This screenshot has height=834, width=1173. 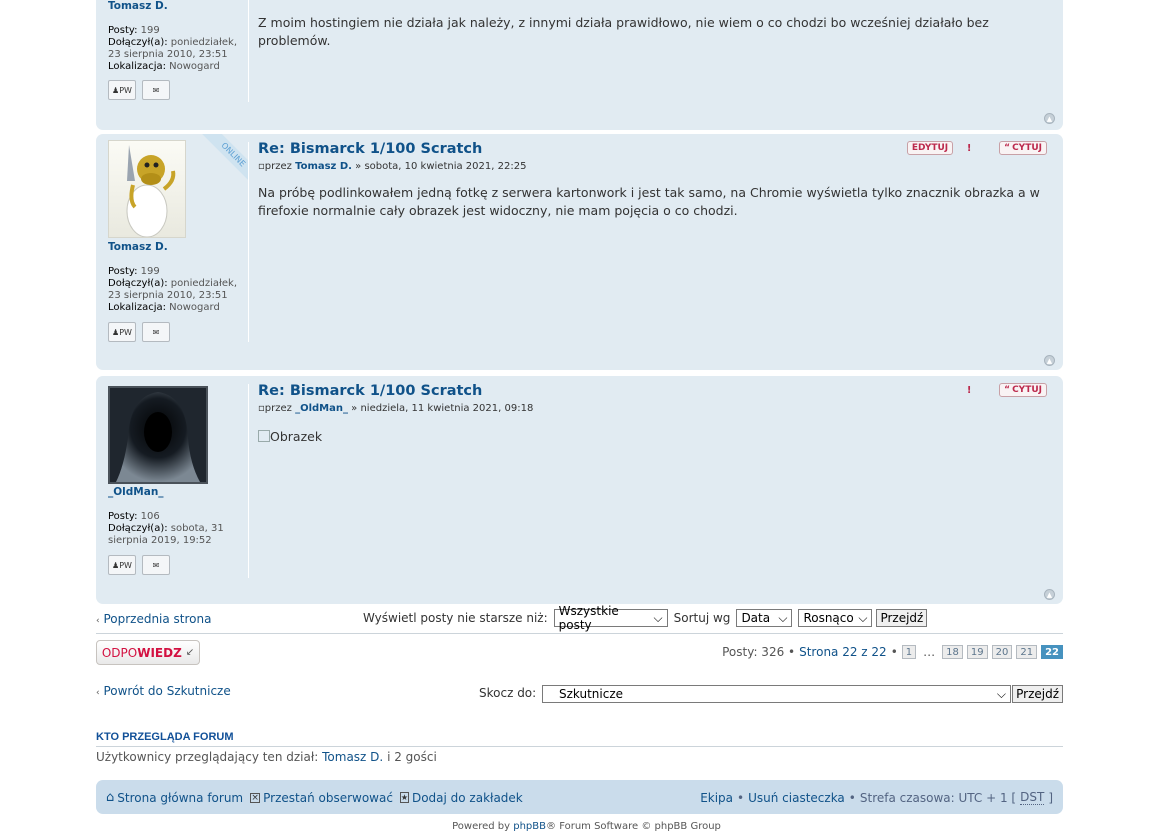 What do you see at coordinates (1027, 652) in the screenshot?
I see `page-link-21: 21` at bounding box center [1027, 652].